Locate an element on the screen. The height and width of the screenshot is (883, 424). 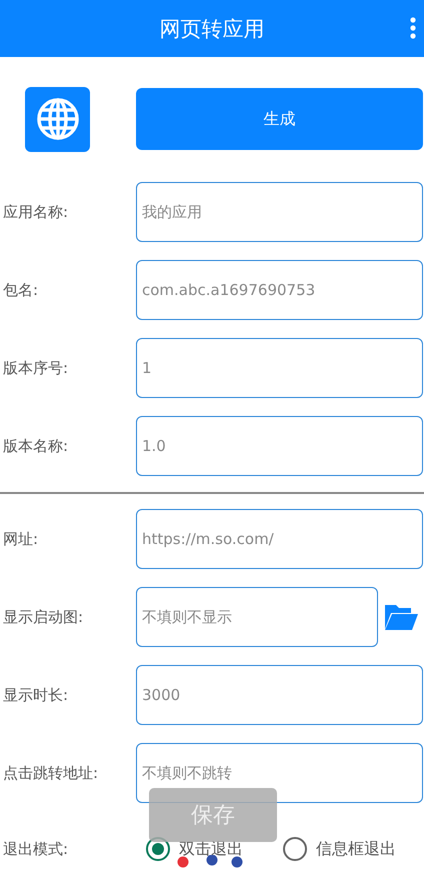
field-label: 点击跳转地址: is located at coordinates (51, 773).